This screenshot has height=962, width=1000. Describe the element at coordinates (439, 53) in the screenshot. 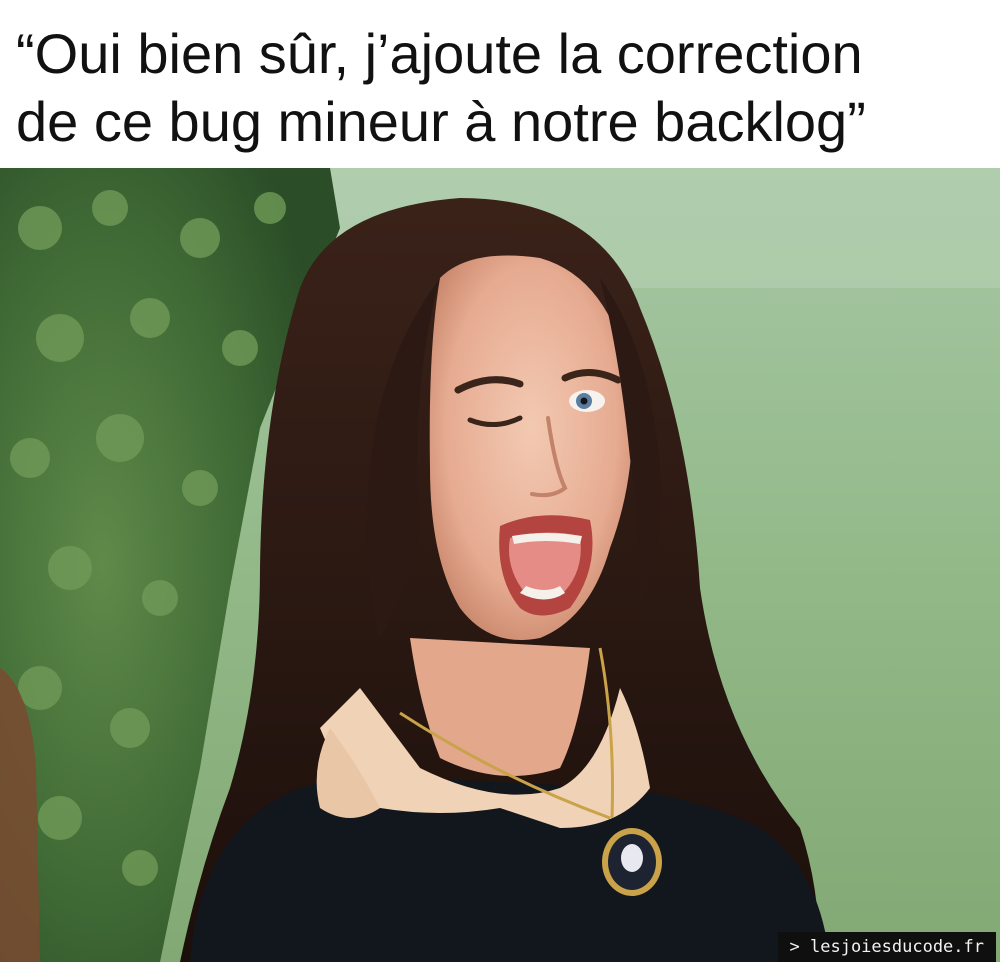

I see `caption-line-1: “Oui bien sûr, j’ajoute la correction` at that location.